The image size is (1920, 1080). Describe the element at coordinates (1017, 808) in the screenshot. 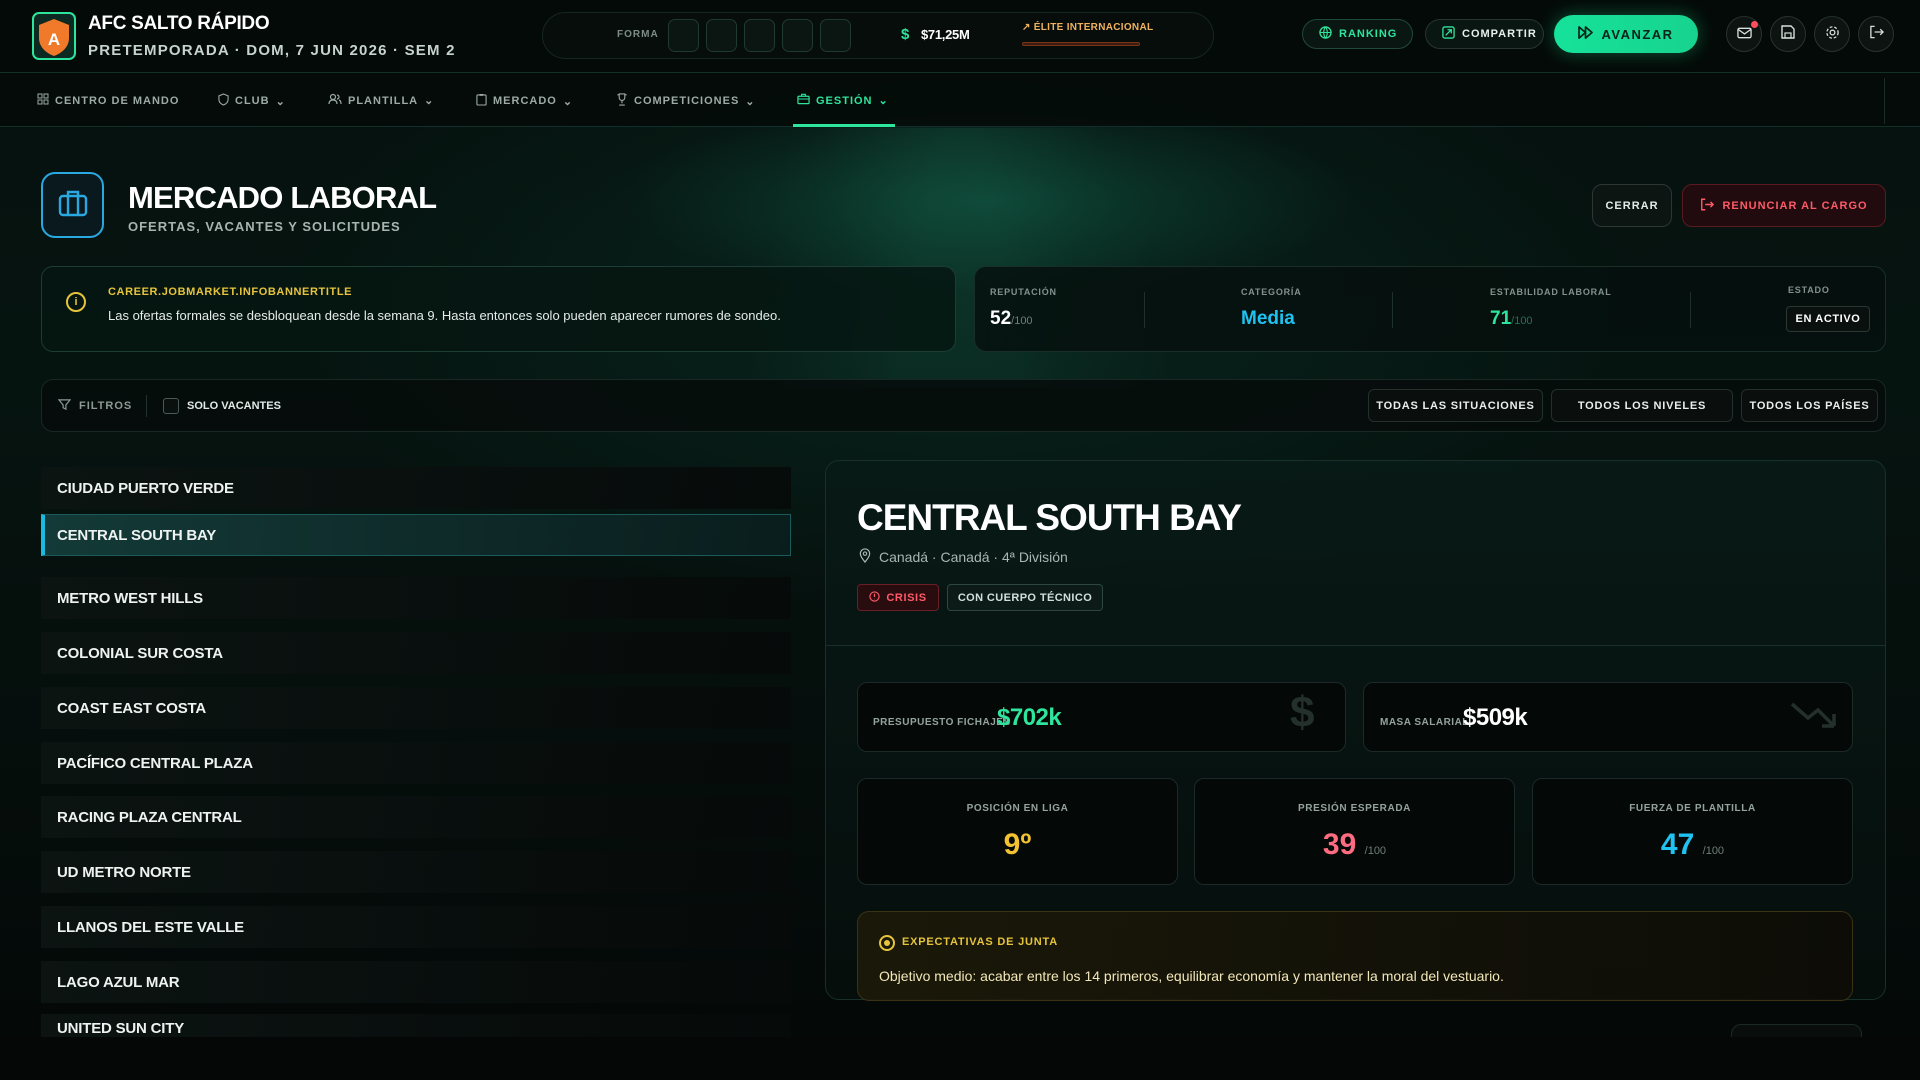

I see `league-position-label: POSICIÓN EN LIGA` at that location.